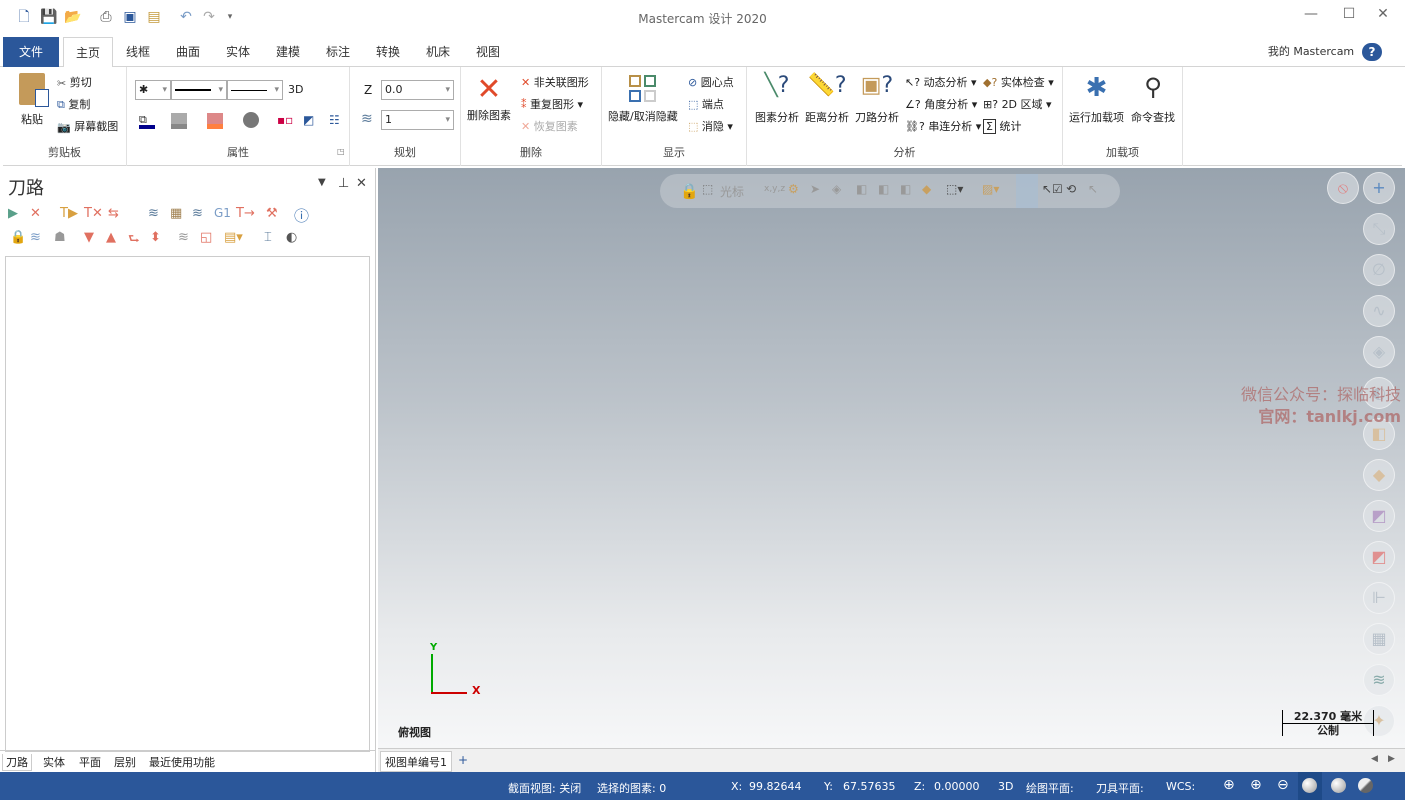 This screenshot has height=800, width=1405. I want to click on minimize-button: —, so click(1311, 14).